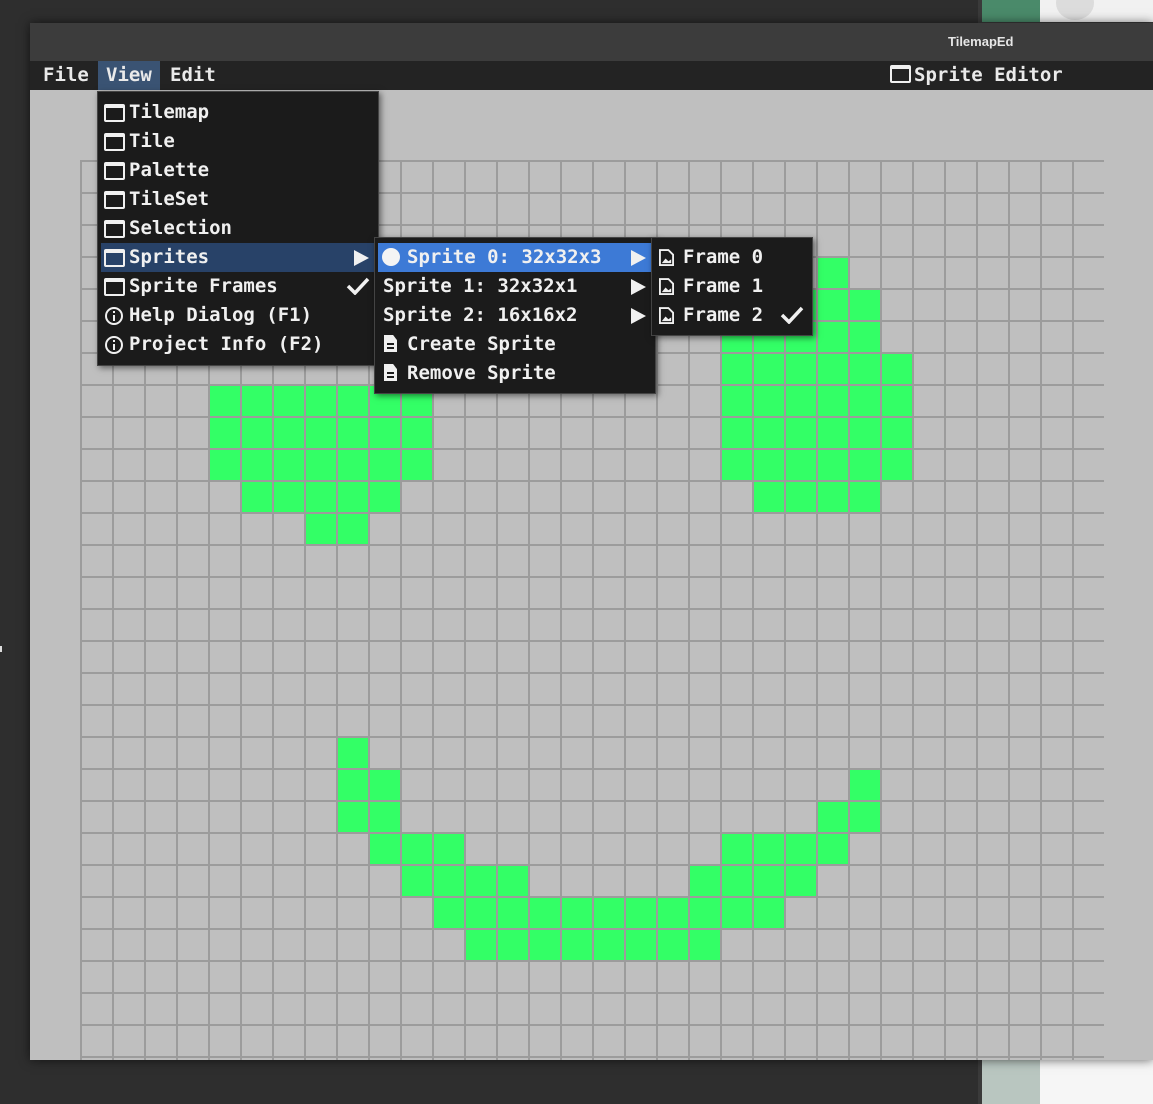 The width and height of the screenshot is (1153, 1104). Describe the element at coordinates (238, 170) in the screenshot. I see `view-menu-item-palette: Palette` at that location.